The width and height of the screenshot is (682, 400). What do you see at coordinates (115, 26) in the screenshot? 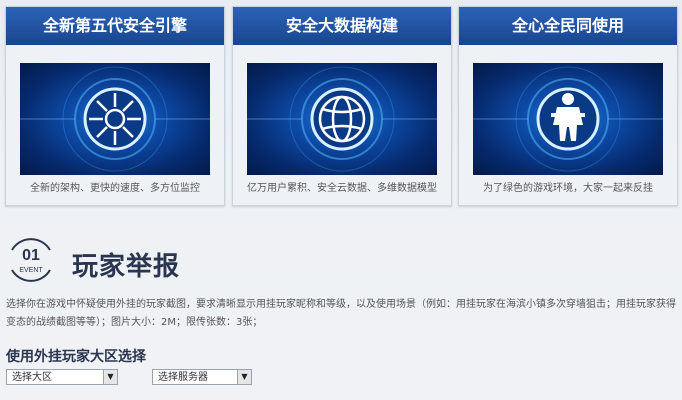
I see `card-title: 全新第五代安全引擎` at bounding box center [115, 26].